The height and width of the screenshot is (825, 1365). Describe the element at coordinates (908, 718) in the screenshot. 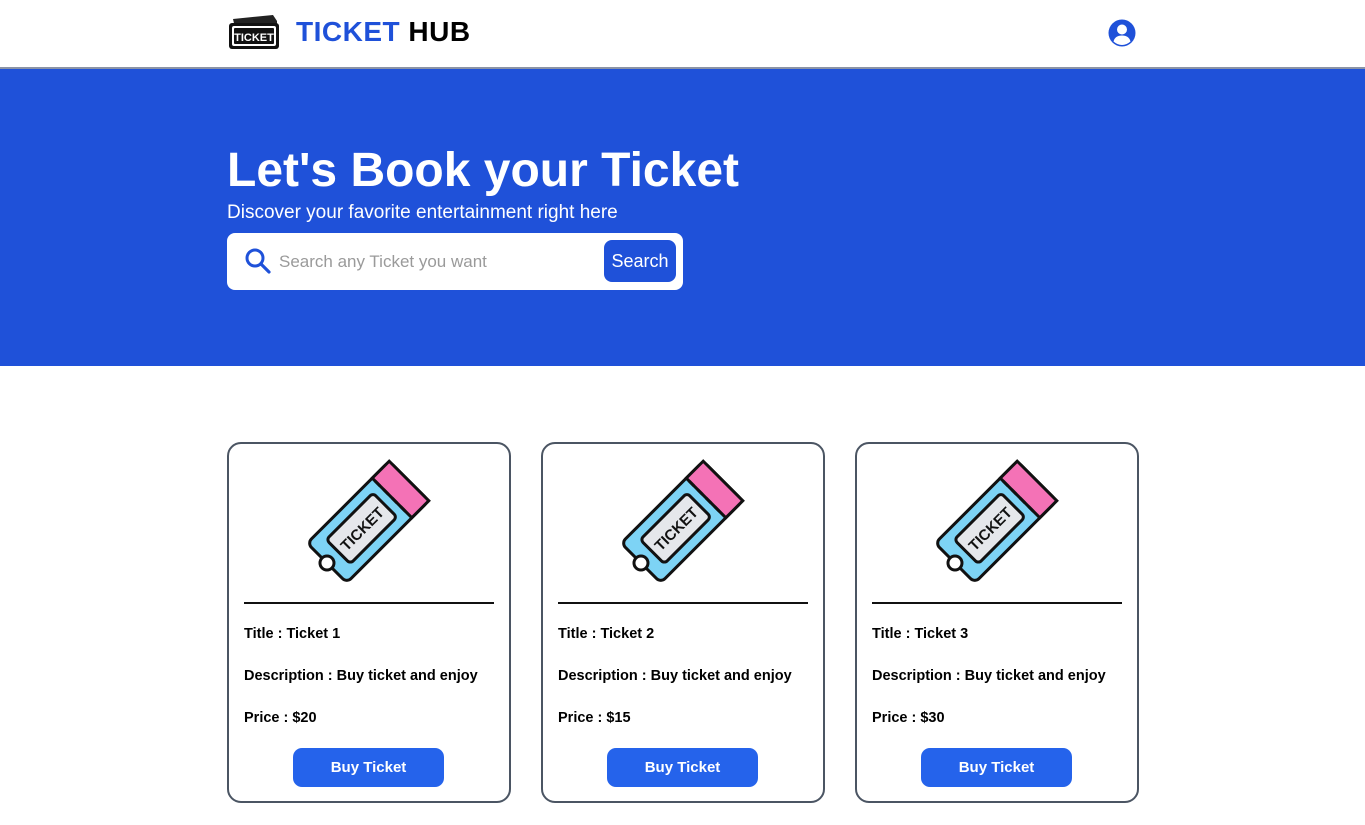

I see `card-price: Price : $30` at that location.